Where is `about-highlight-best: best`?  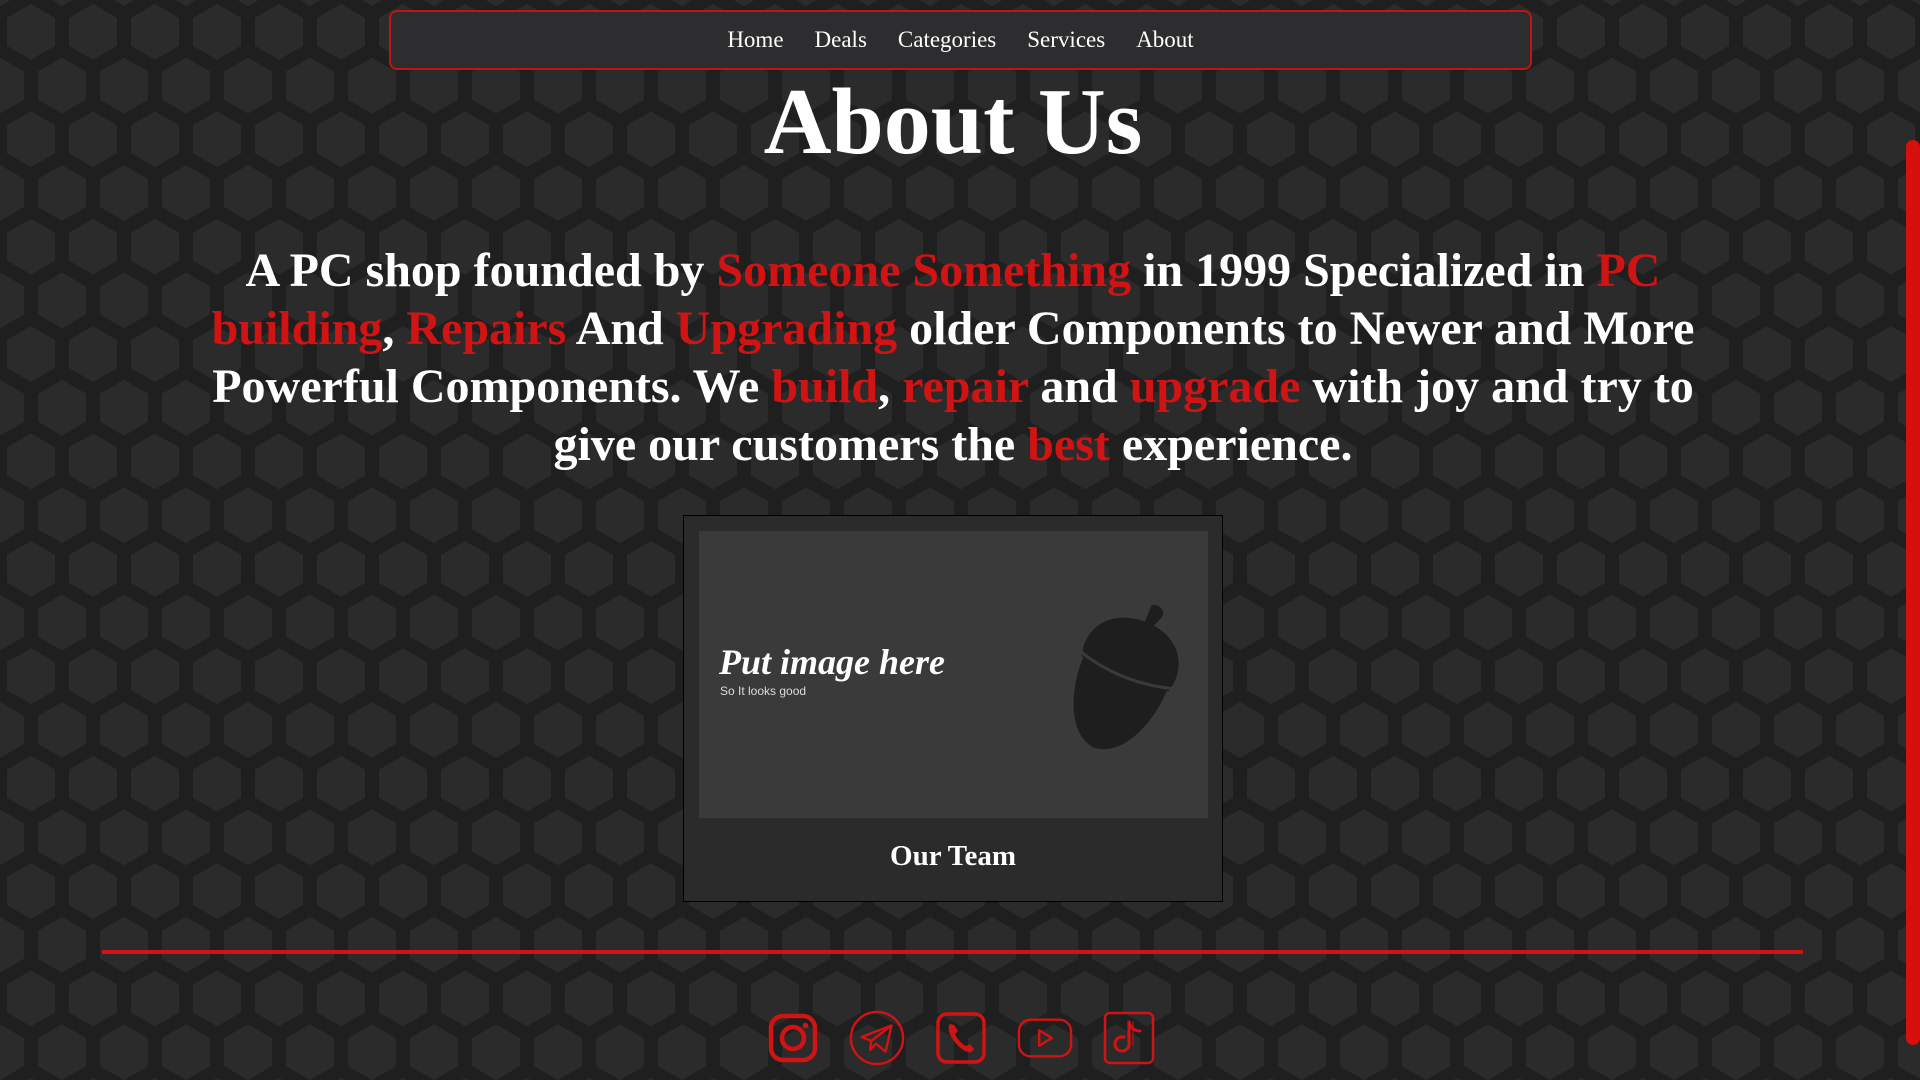 about-highlight-best: best is located at coordinates (1068, 444).